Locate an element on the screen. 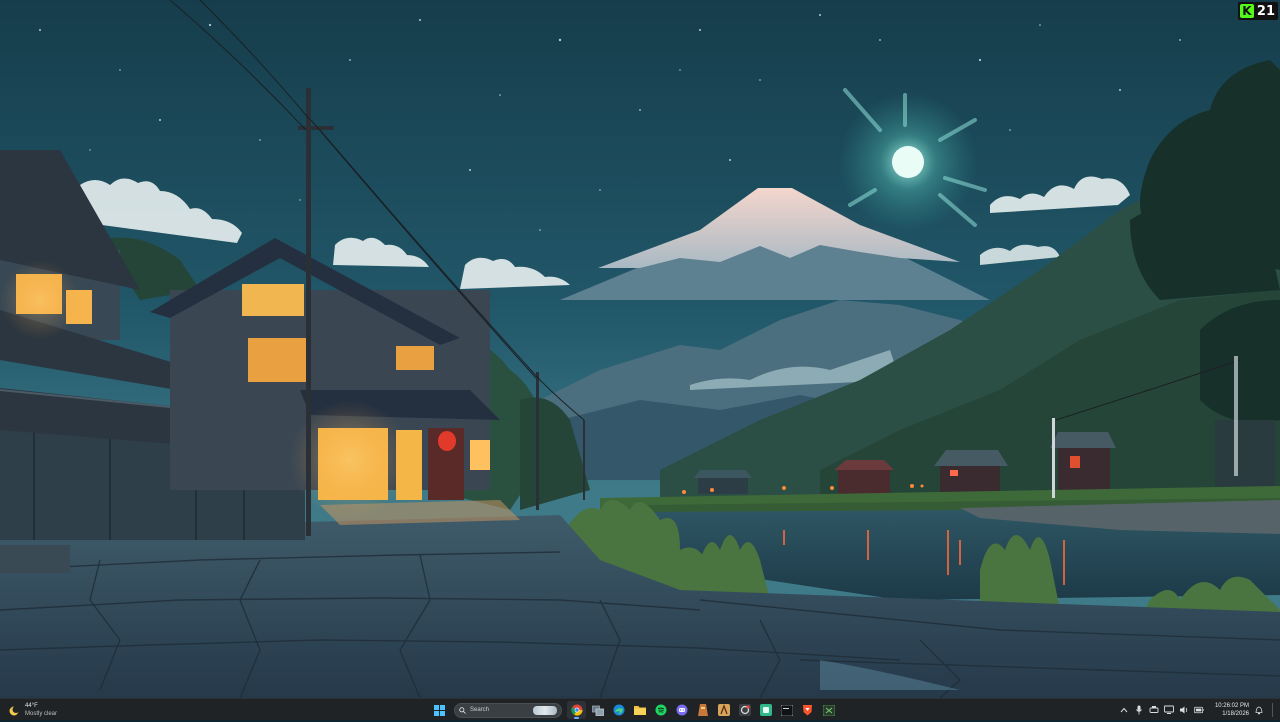  weather-temperature: 44°F is located at coordinates (31, 706).